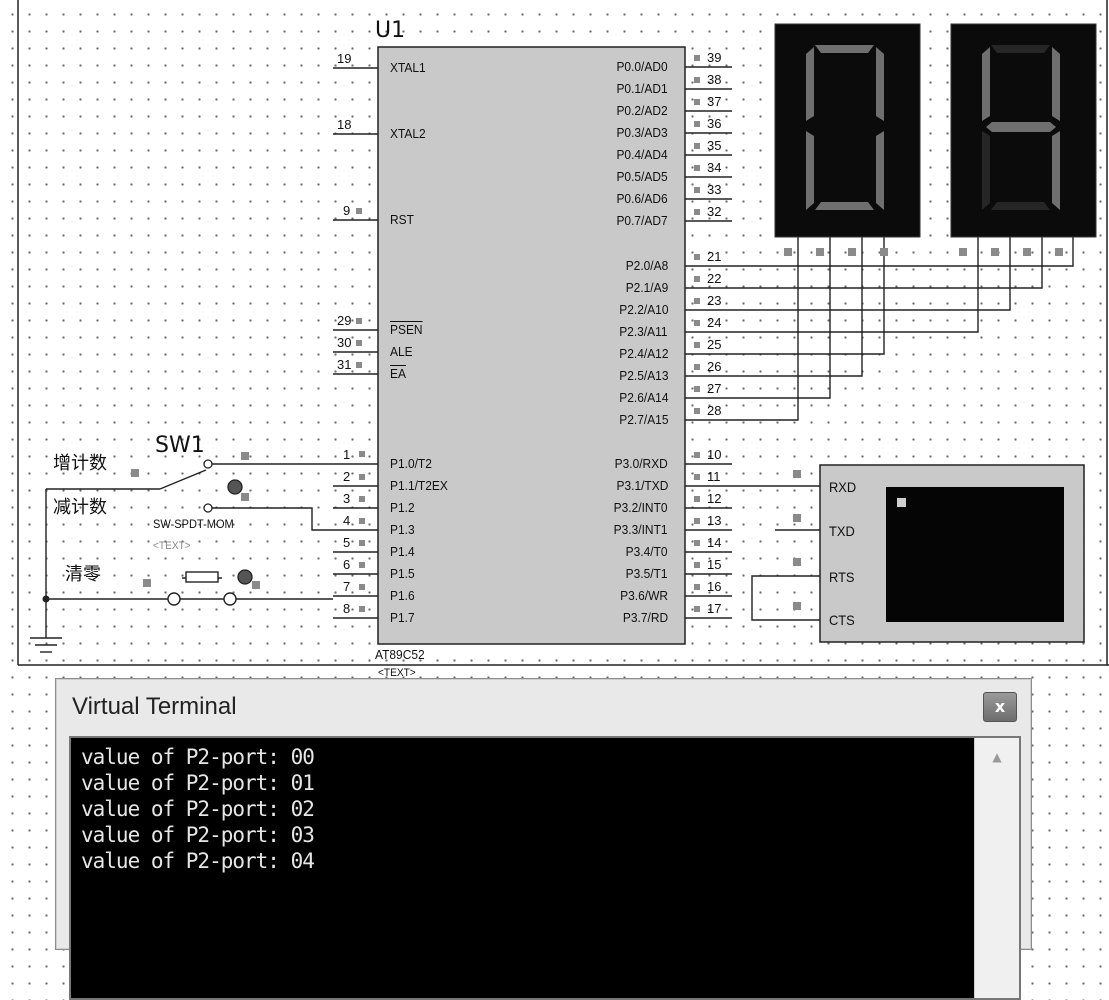  Describe the element at coordinates (714, 344) in the screenshot. I see `mcu-pin-number: 25` at that location.